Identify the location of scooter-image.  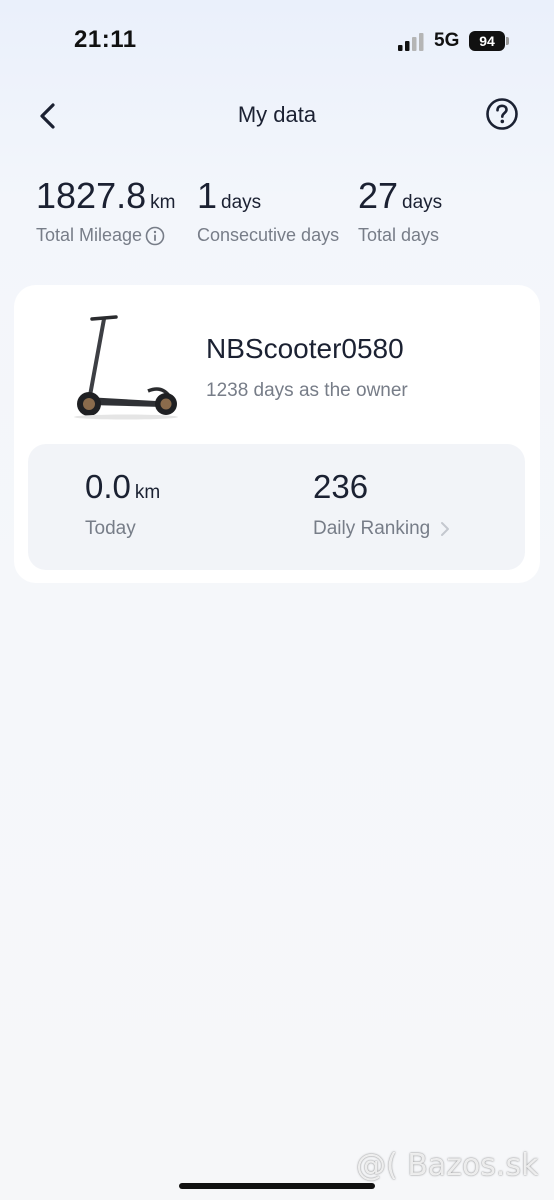
(126, 367).